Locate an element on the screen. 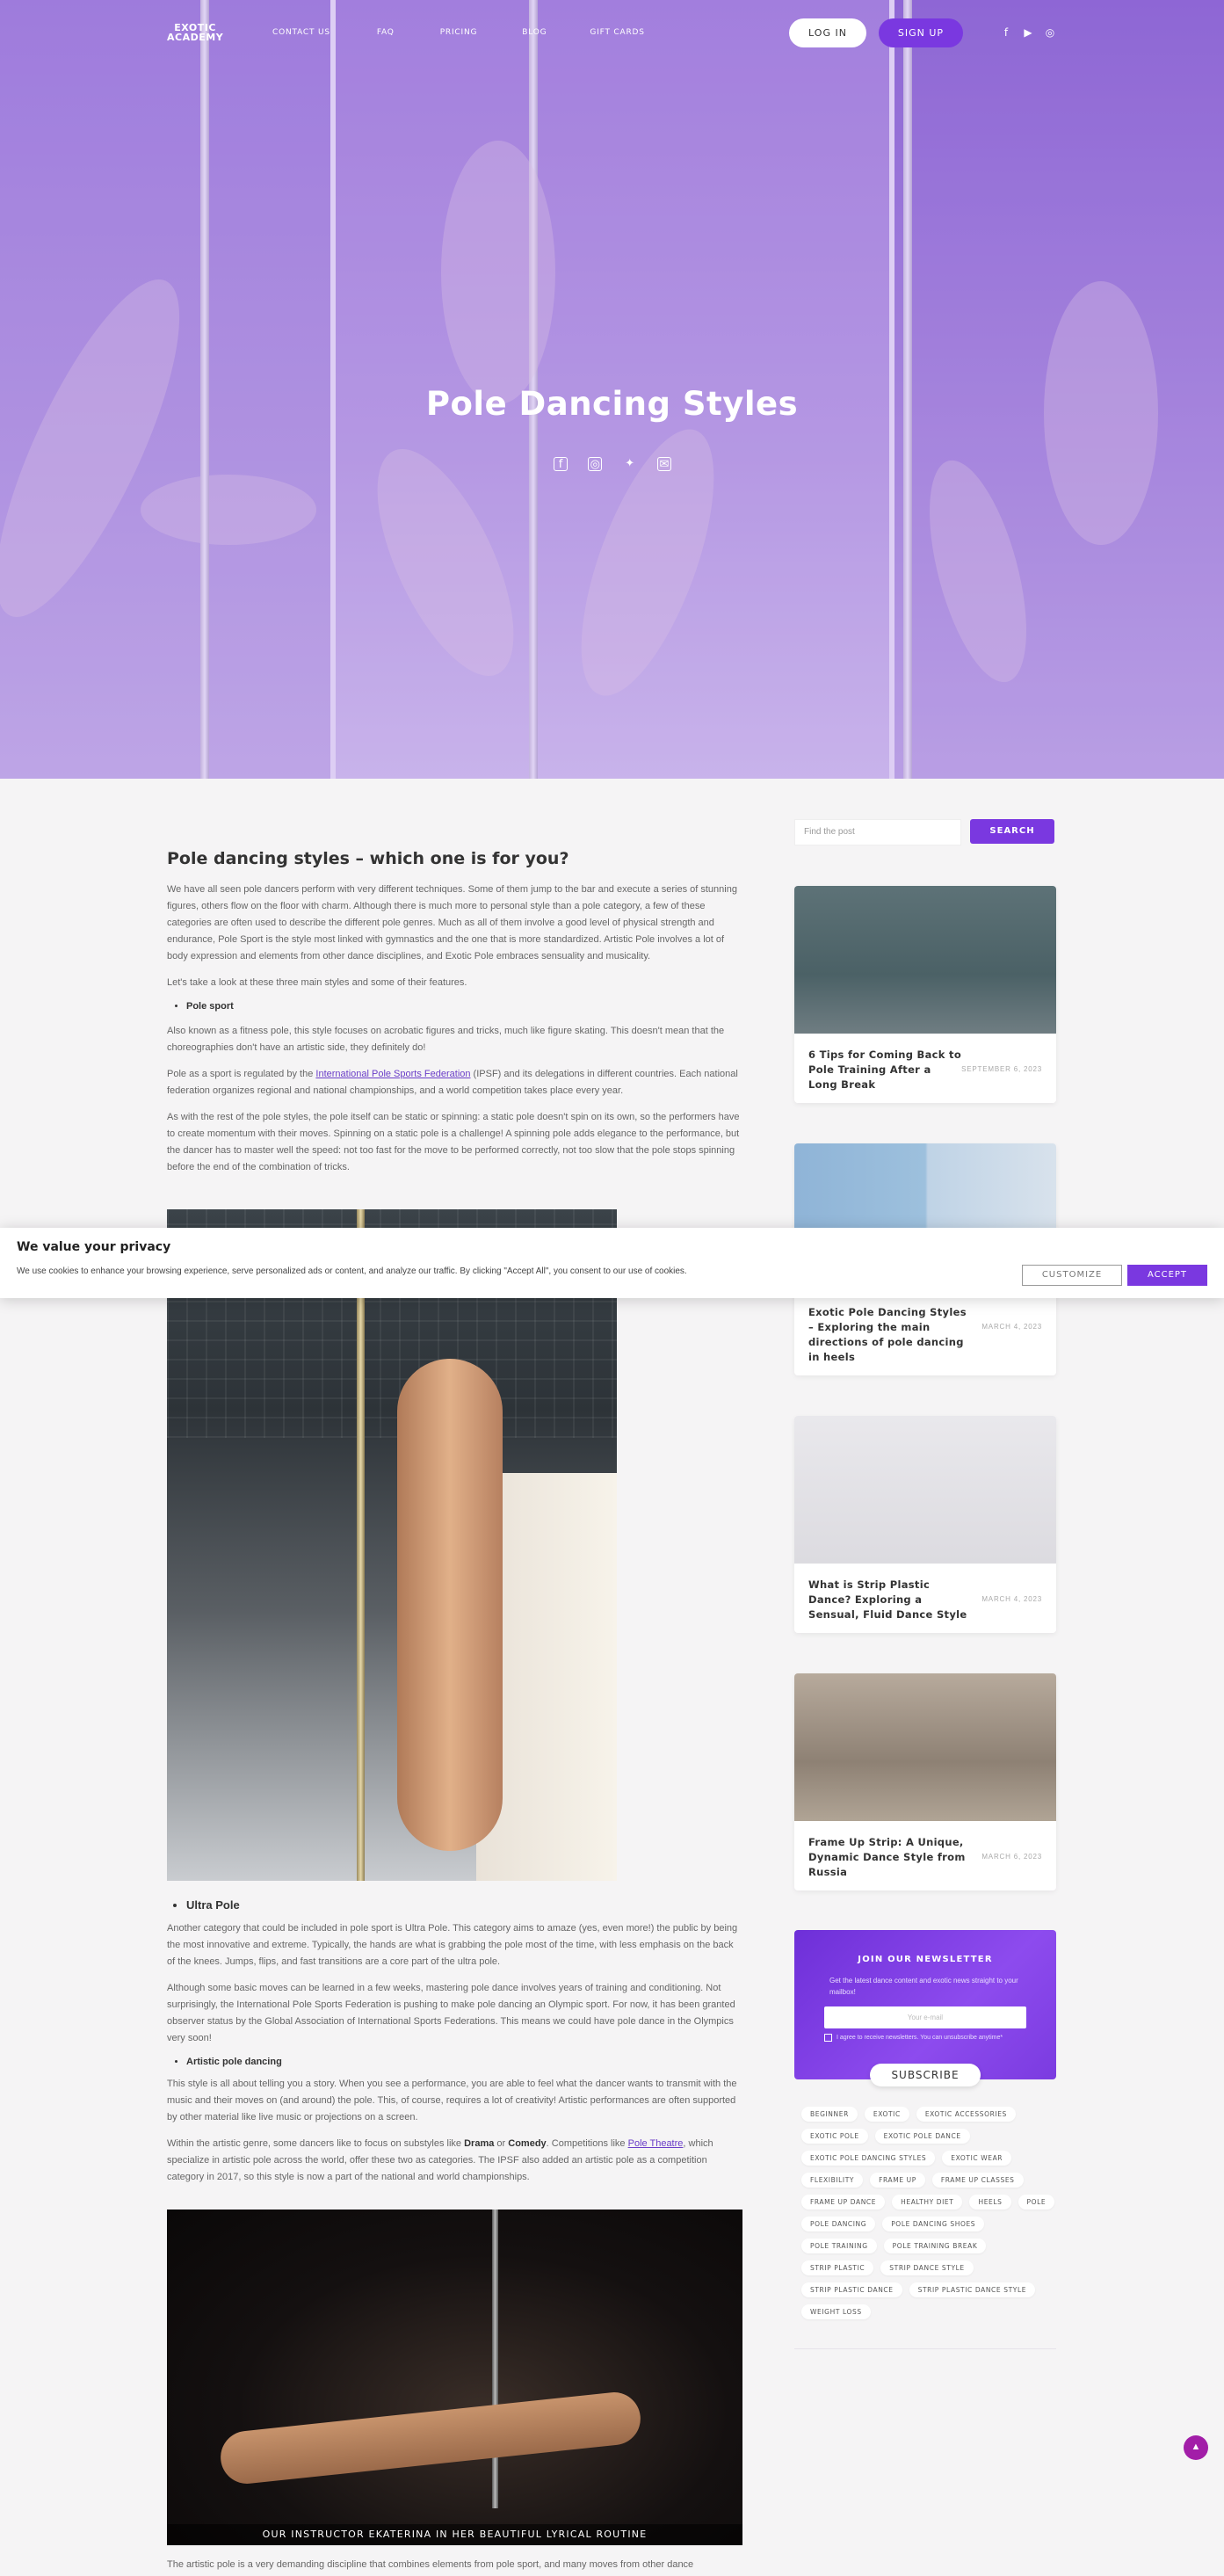 Image resolution: width=1224 pixels, height=2576 pixels. nav-faq: FAQ is located at coordinates (386, 32).